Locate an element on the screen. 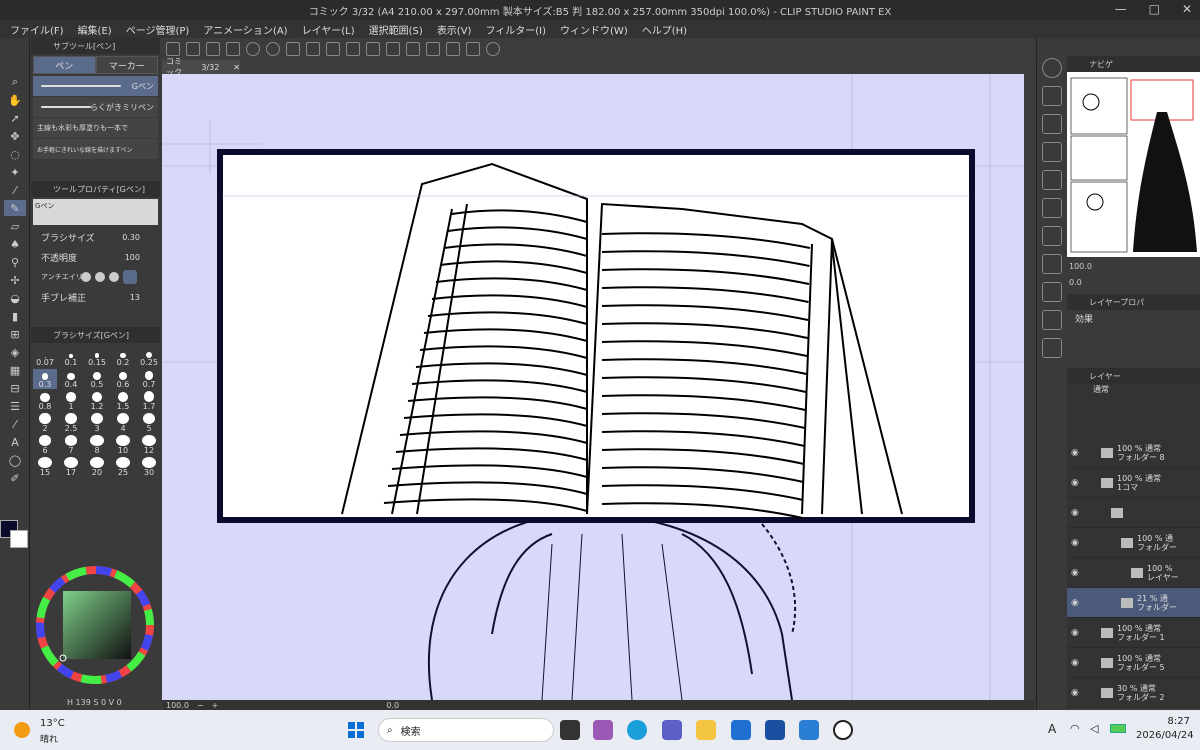 The height and width of the screenshot is (750, 1200). blend-mode-select: 通常 is located at coordinates (1133, 391).